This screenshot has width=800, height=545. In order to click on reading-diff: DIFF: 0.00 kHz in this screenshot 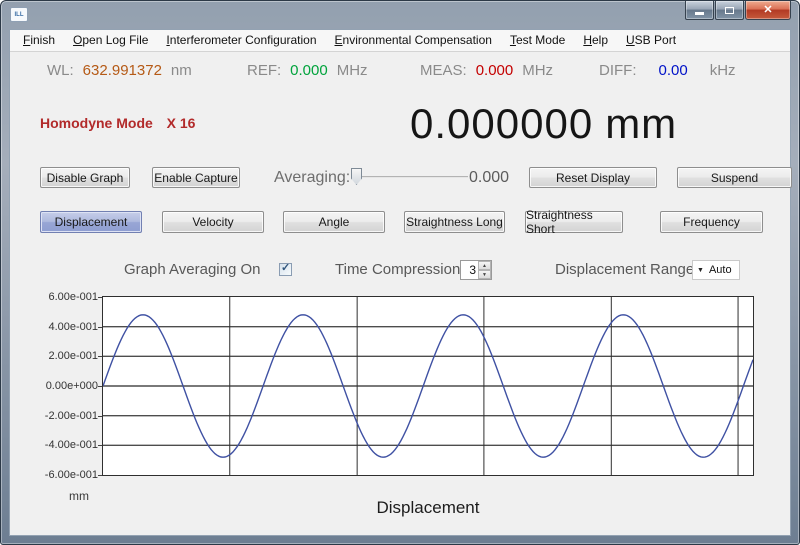, I will do `click(667, 73)`.